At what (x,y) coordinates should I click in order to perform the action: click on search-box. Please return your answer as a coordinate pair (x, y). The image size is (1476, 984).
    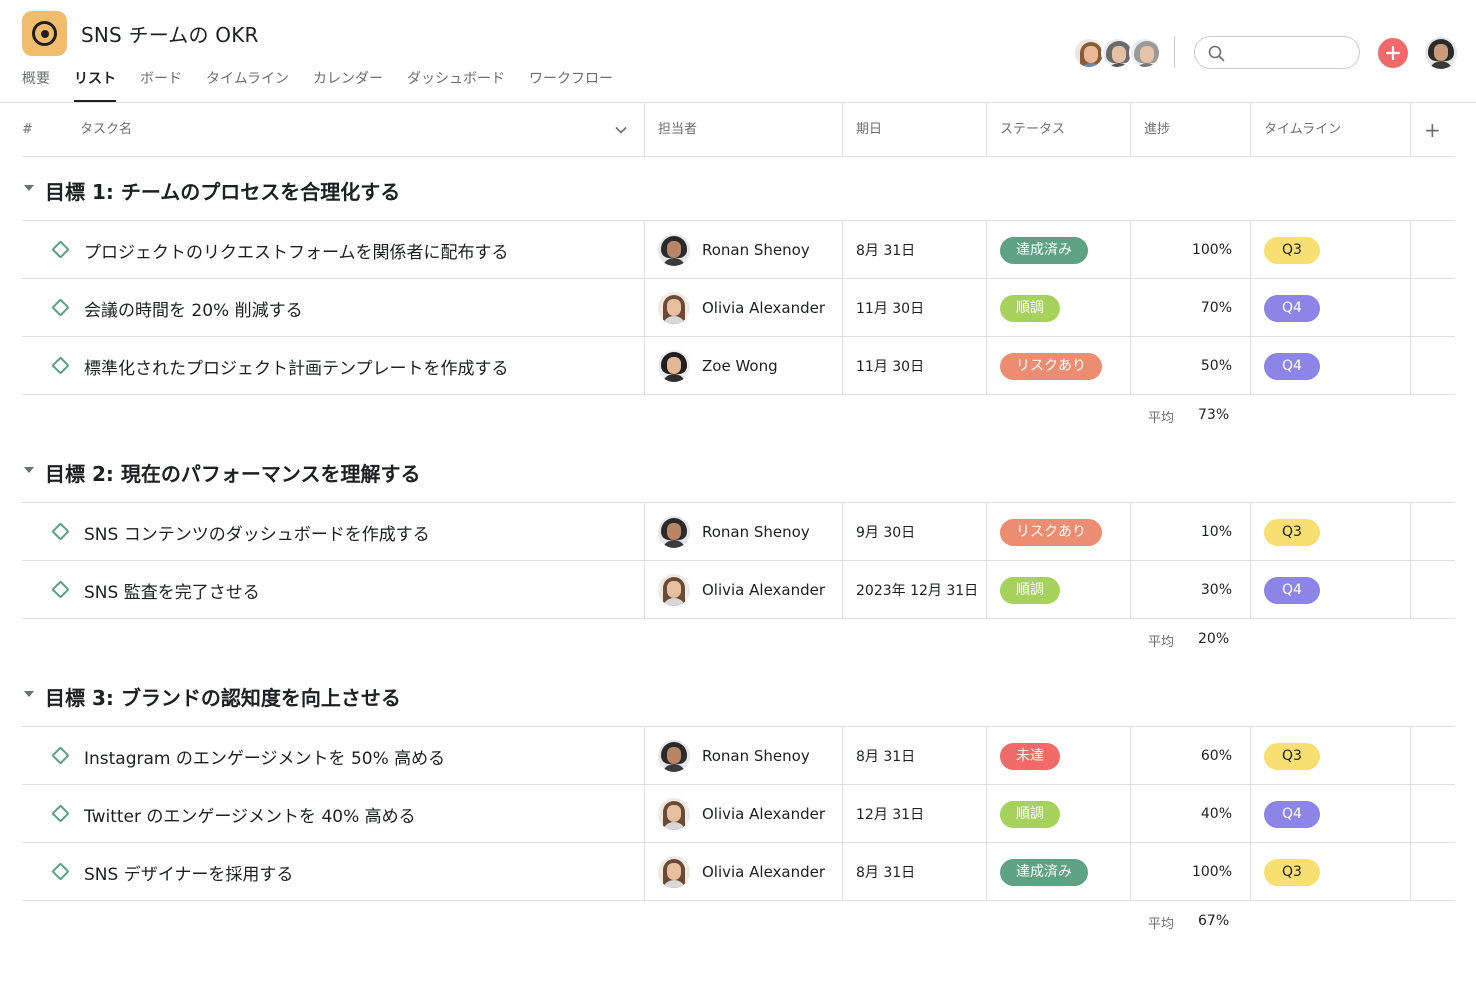
    Looking at the image, I should click on (1277, 52).